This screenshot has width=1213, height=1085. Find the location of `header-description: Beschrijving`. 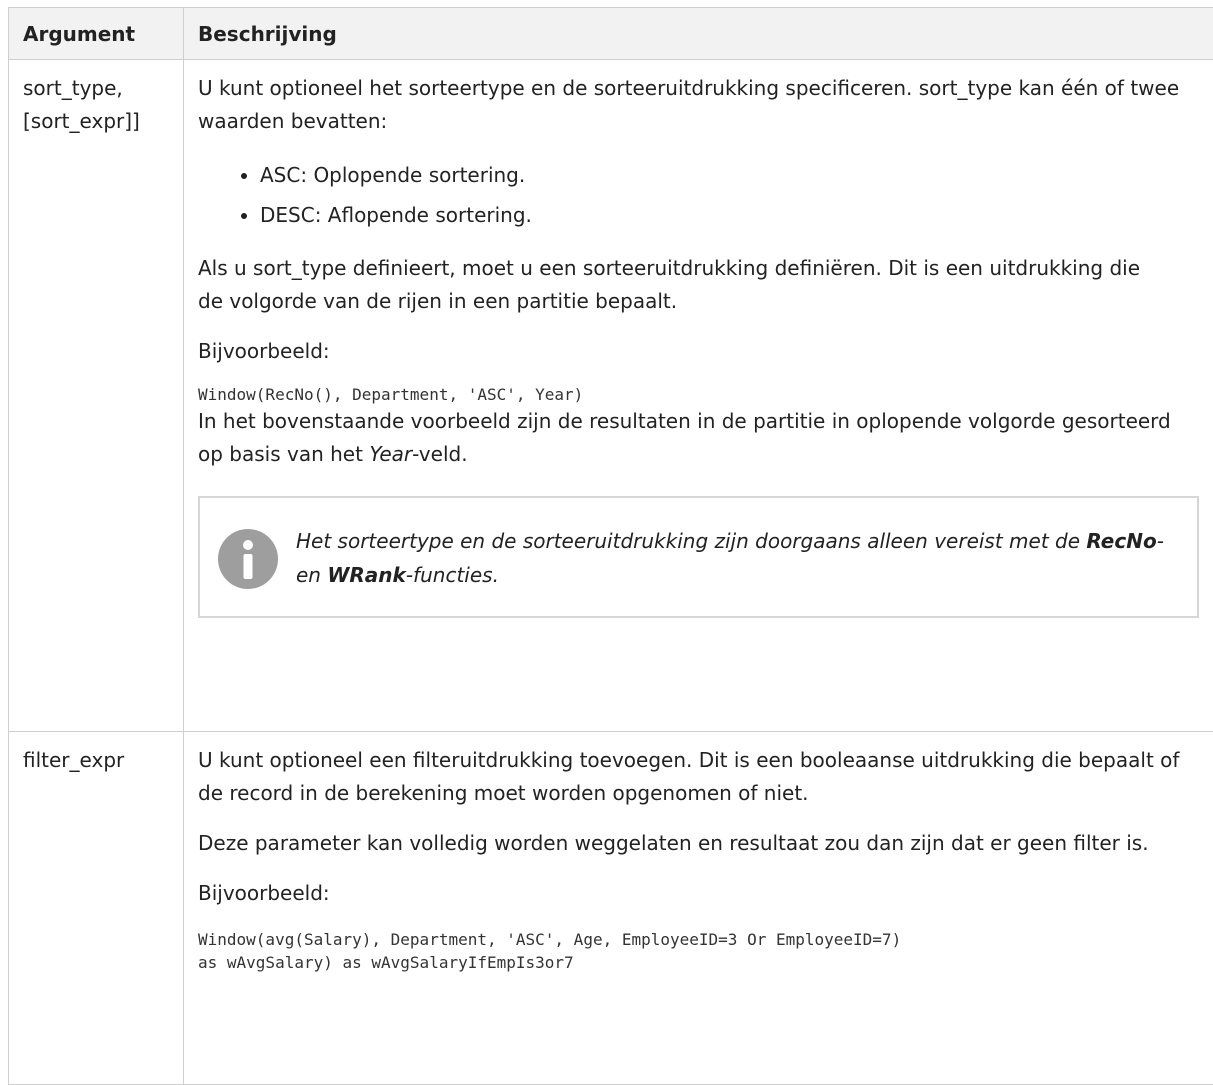

header-description: Beschrijving is located at coordinates (698, 34).